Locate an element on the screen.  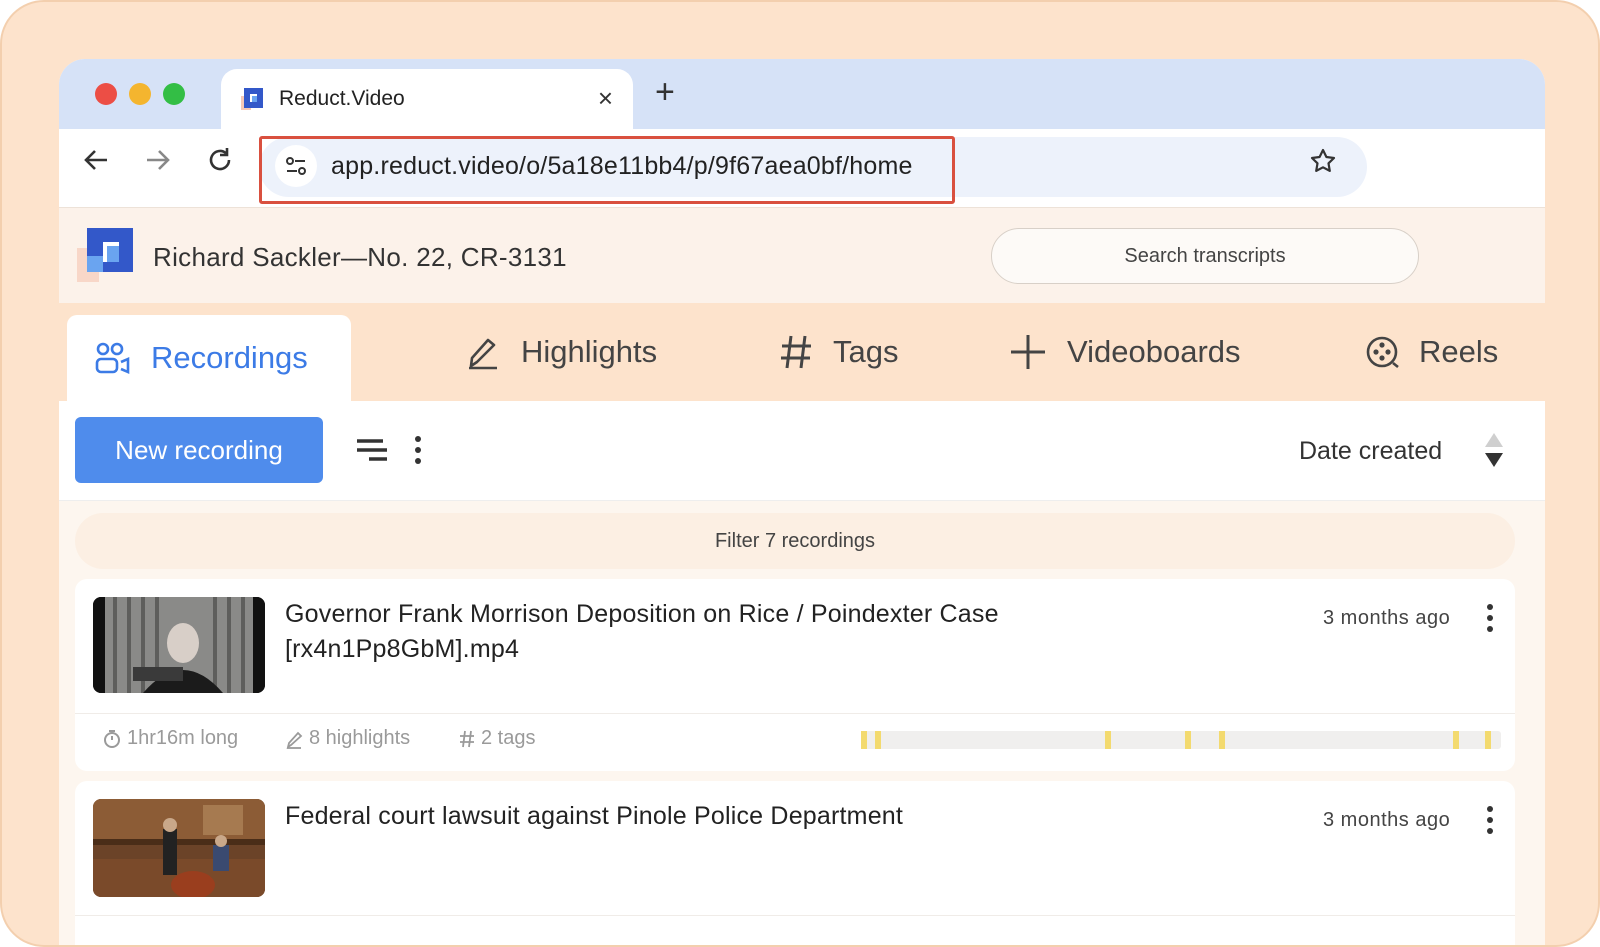
tab-title: Reduct.Video is located at coordinates (342, 98).